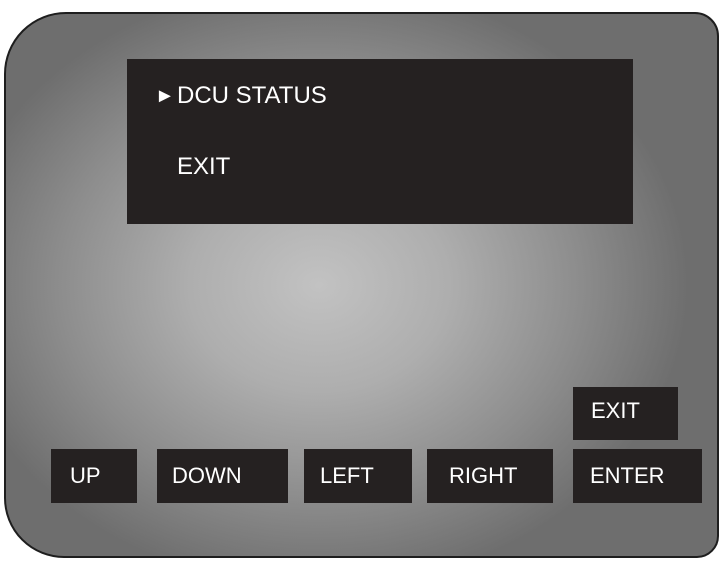 The height and width of the screenshot is (561, 725). I want to click on menu-item-label: EXIT, so click(204, 166).